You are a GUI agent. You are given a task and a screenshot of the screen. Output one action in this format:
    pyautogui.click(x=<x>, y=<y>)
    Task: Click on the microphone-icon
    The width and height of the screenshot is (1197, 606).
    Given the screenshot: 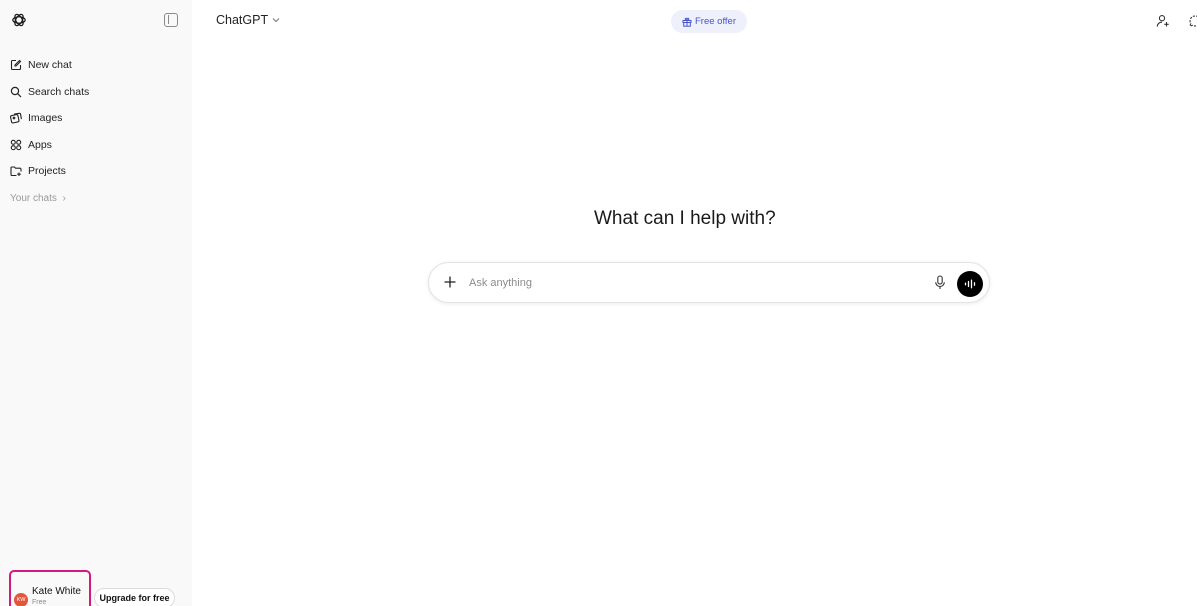 What is the action you would take?
    pyautogui.click(x=940, y=282)
    